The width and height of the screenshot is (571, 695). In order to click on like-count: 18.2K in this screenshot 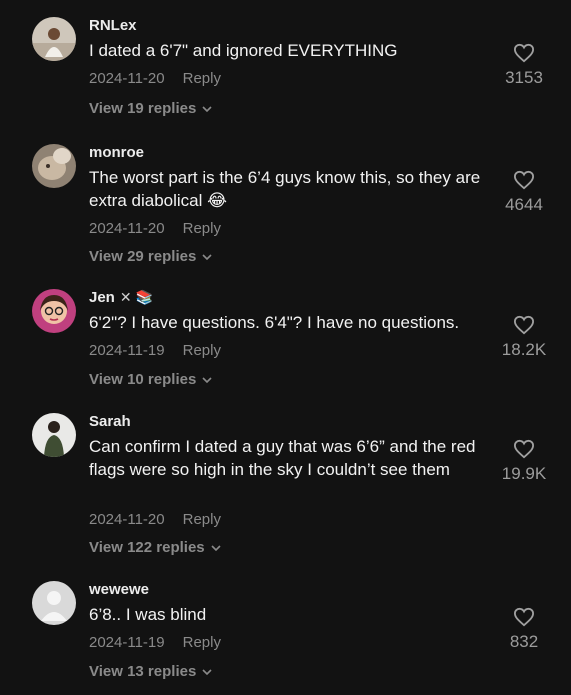, I will do `click(524, 349)`.